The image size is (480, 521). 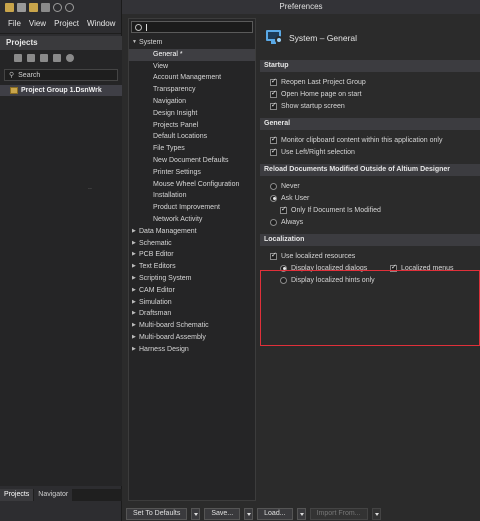 I want to click on redo-icon, so click(x=69, y=7).